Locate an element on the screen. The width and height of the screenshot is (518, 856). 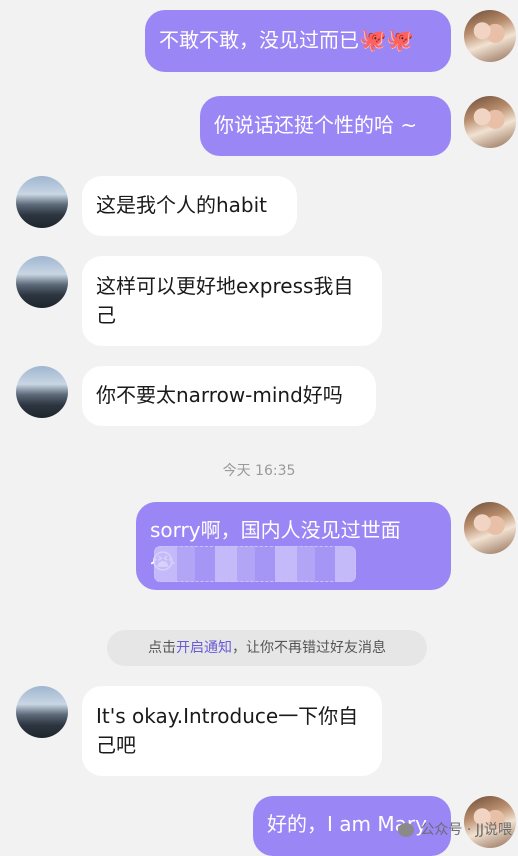
message-bubble: 你不要太narrow-mind好吗 is located at coordinates (229, 396).